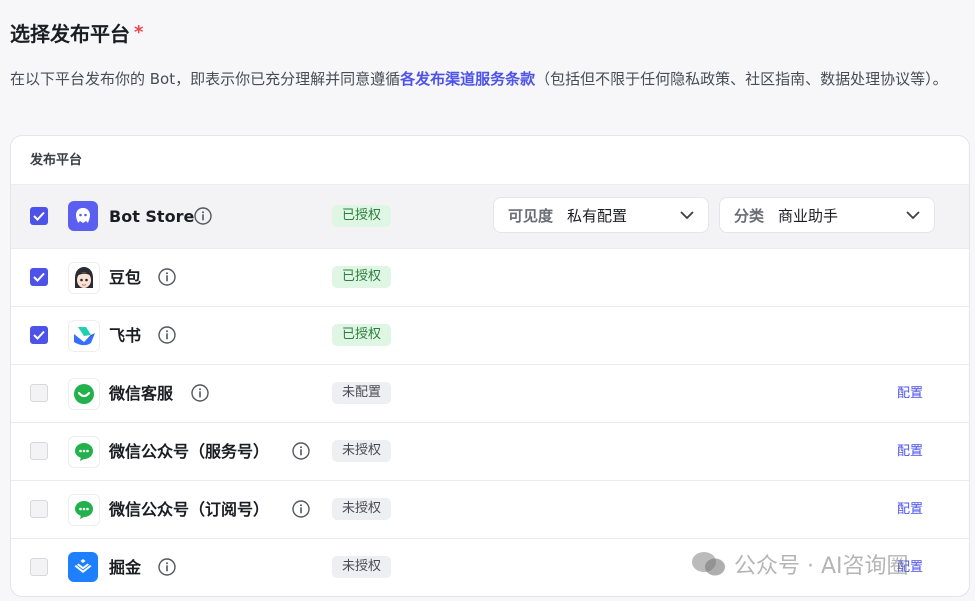 Image resolution: width=975 pixels, height=601 pixels. I want to click on wechat-icon, so click(708, 564).